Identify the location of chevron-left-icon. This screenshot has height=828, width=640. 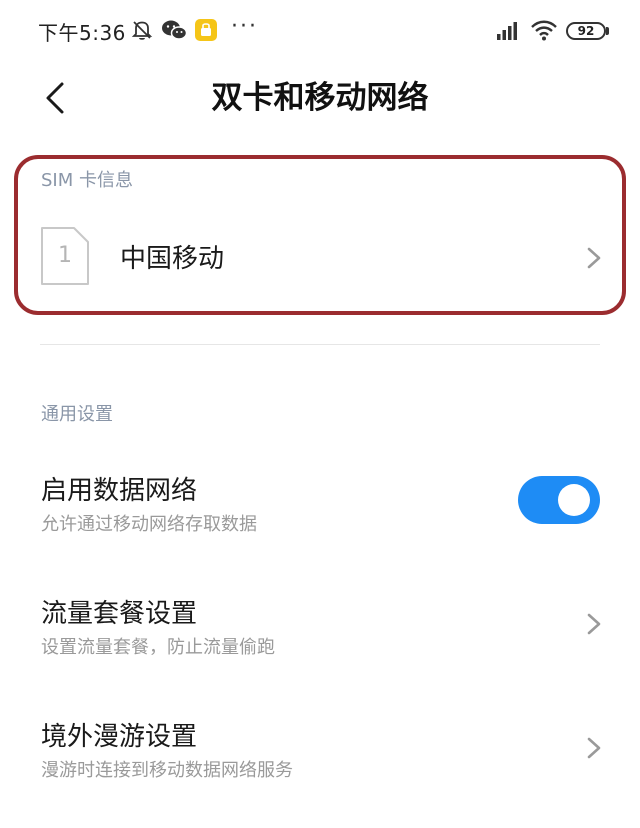
(55, 98).